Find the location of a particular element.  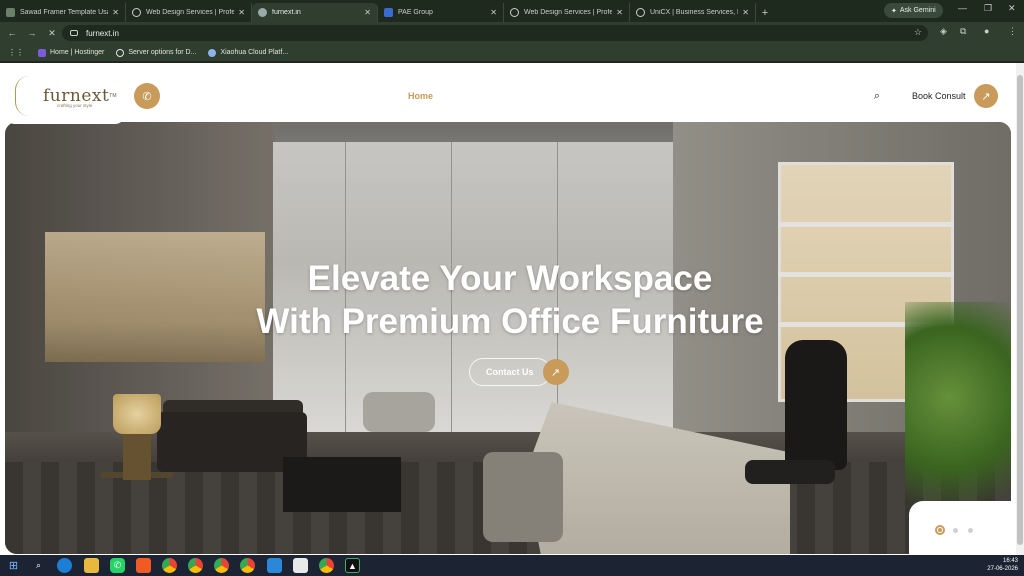

search-button: ⌕ is located at coordinates (877, 96).